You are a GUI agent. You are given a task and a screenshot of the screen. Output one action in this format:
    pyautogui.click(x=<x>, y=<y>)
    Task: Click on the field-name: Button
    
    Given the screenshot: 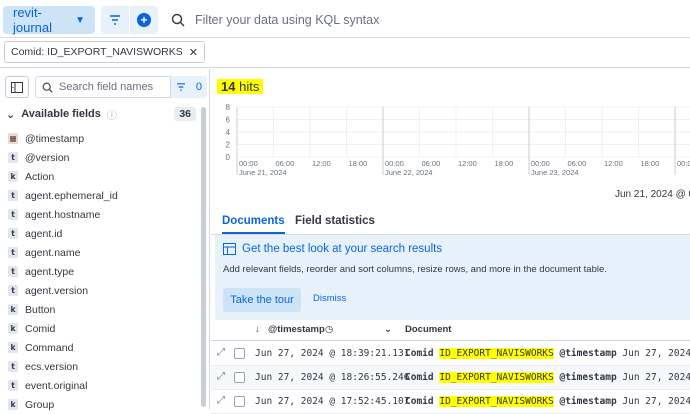 What is the action you would take?
    pyautogui.click(x=40, y=309)
    